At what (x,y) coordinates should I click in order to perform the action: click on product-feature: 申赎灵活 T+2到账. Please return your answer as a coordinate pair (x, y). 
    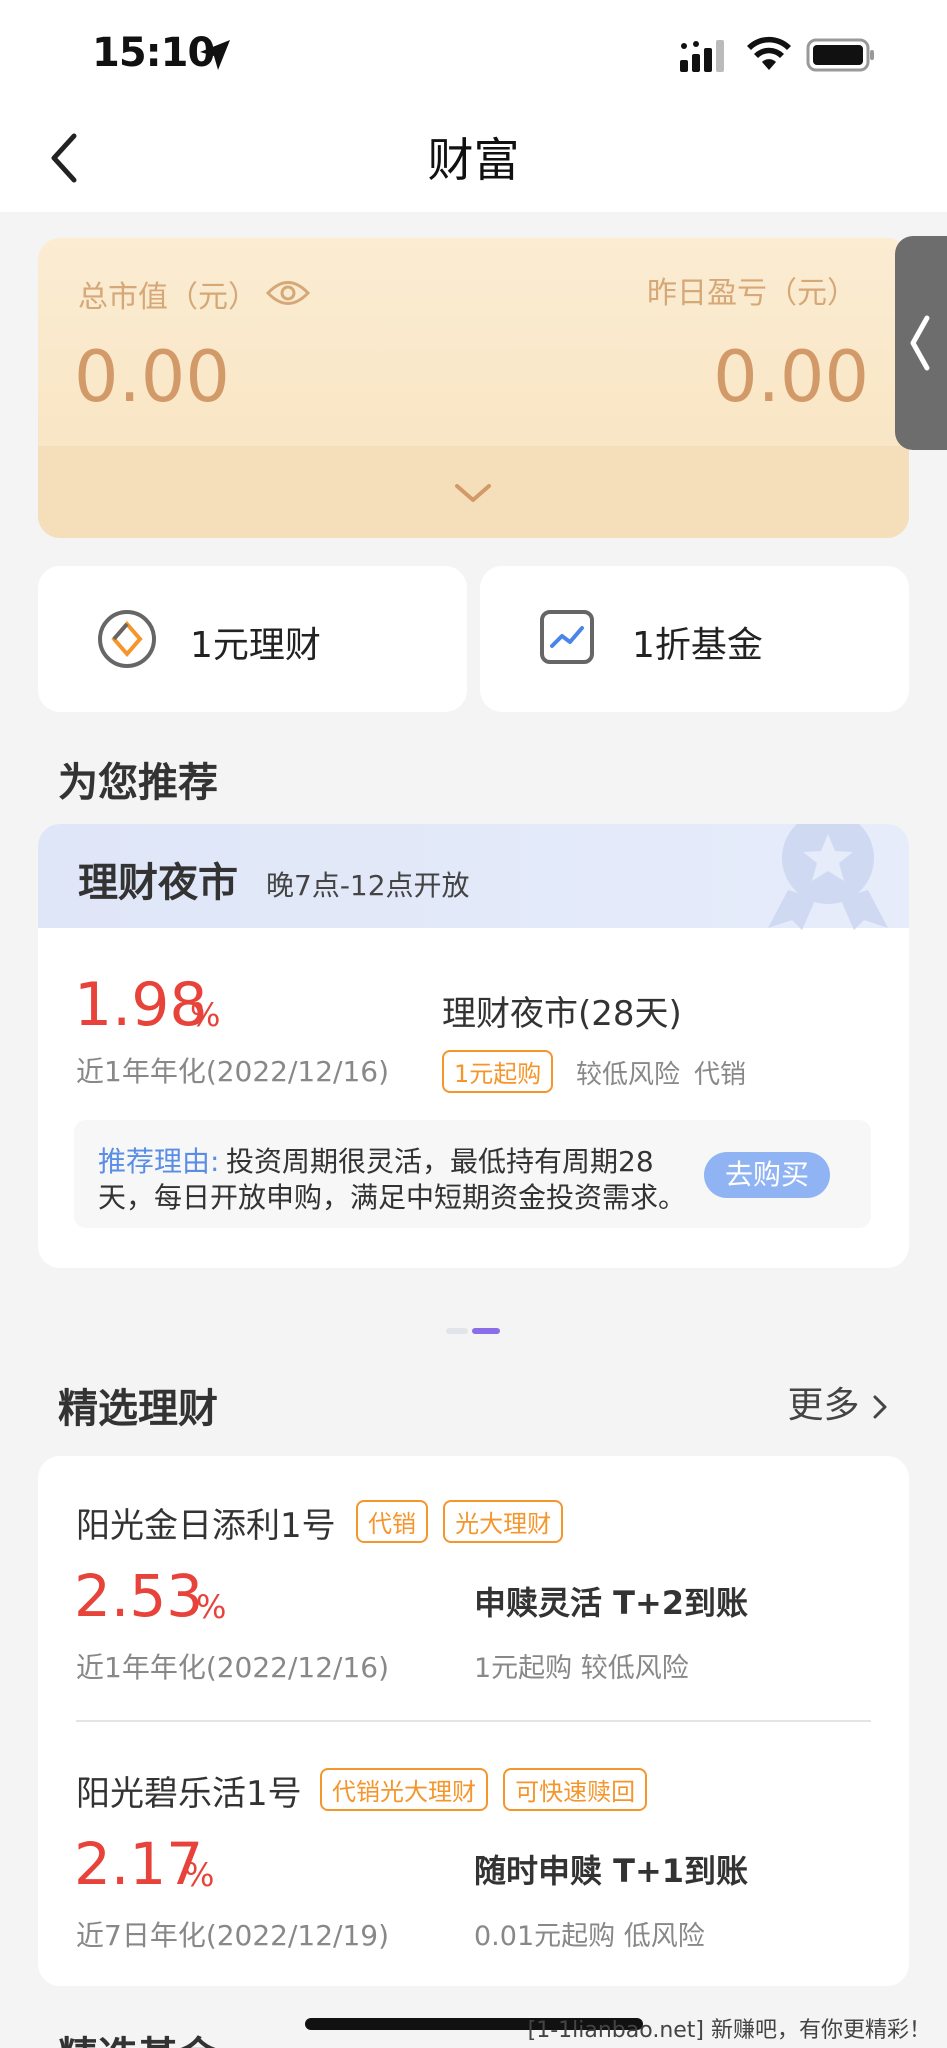
    Looking at the image, I should click on (611, 1603).